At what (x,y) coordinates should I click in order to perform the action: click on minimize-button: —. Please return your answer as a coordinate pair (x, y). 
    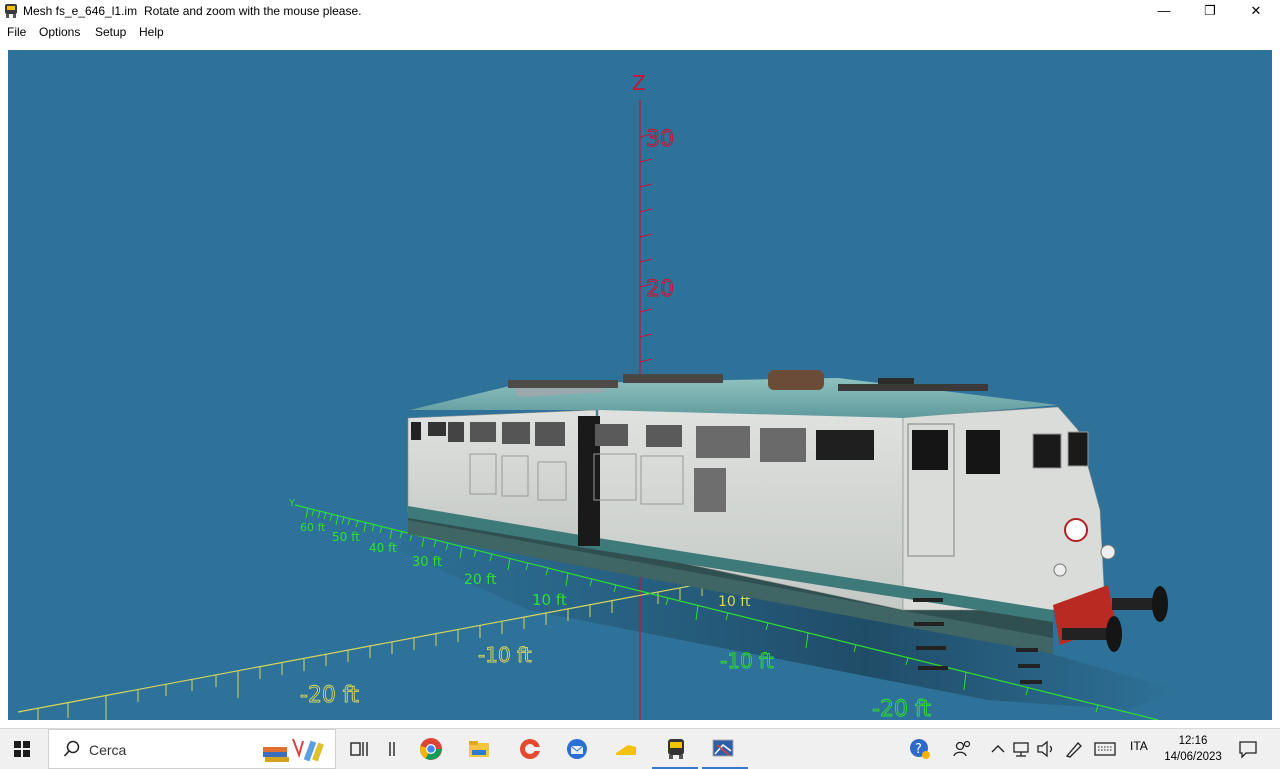
    Looking at the image, I should click on (1164, 11).